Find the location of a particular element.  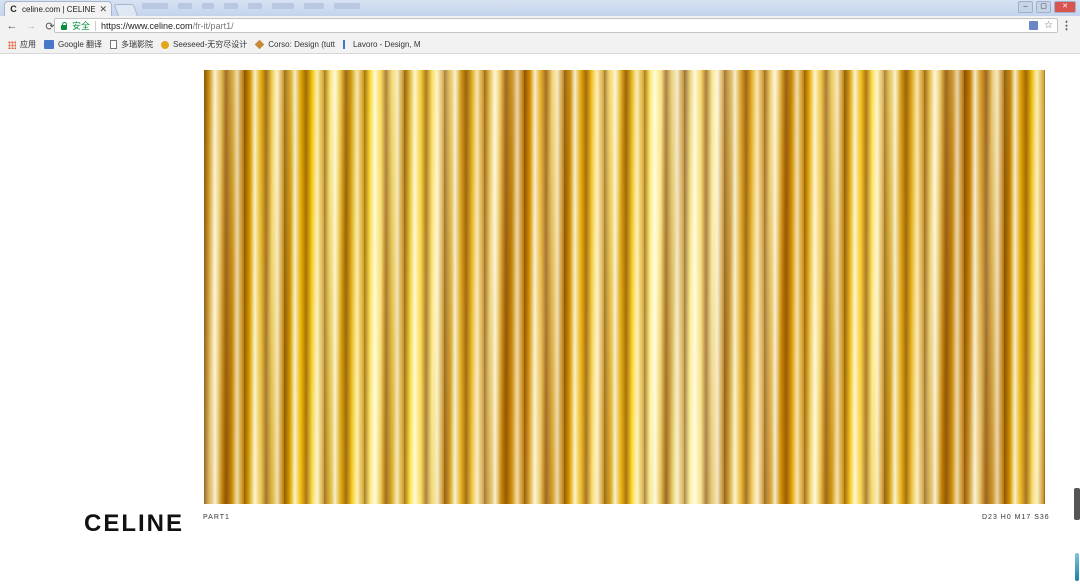

scroll-handle is located at coordinates (1077, 504).